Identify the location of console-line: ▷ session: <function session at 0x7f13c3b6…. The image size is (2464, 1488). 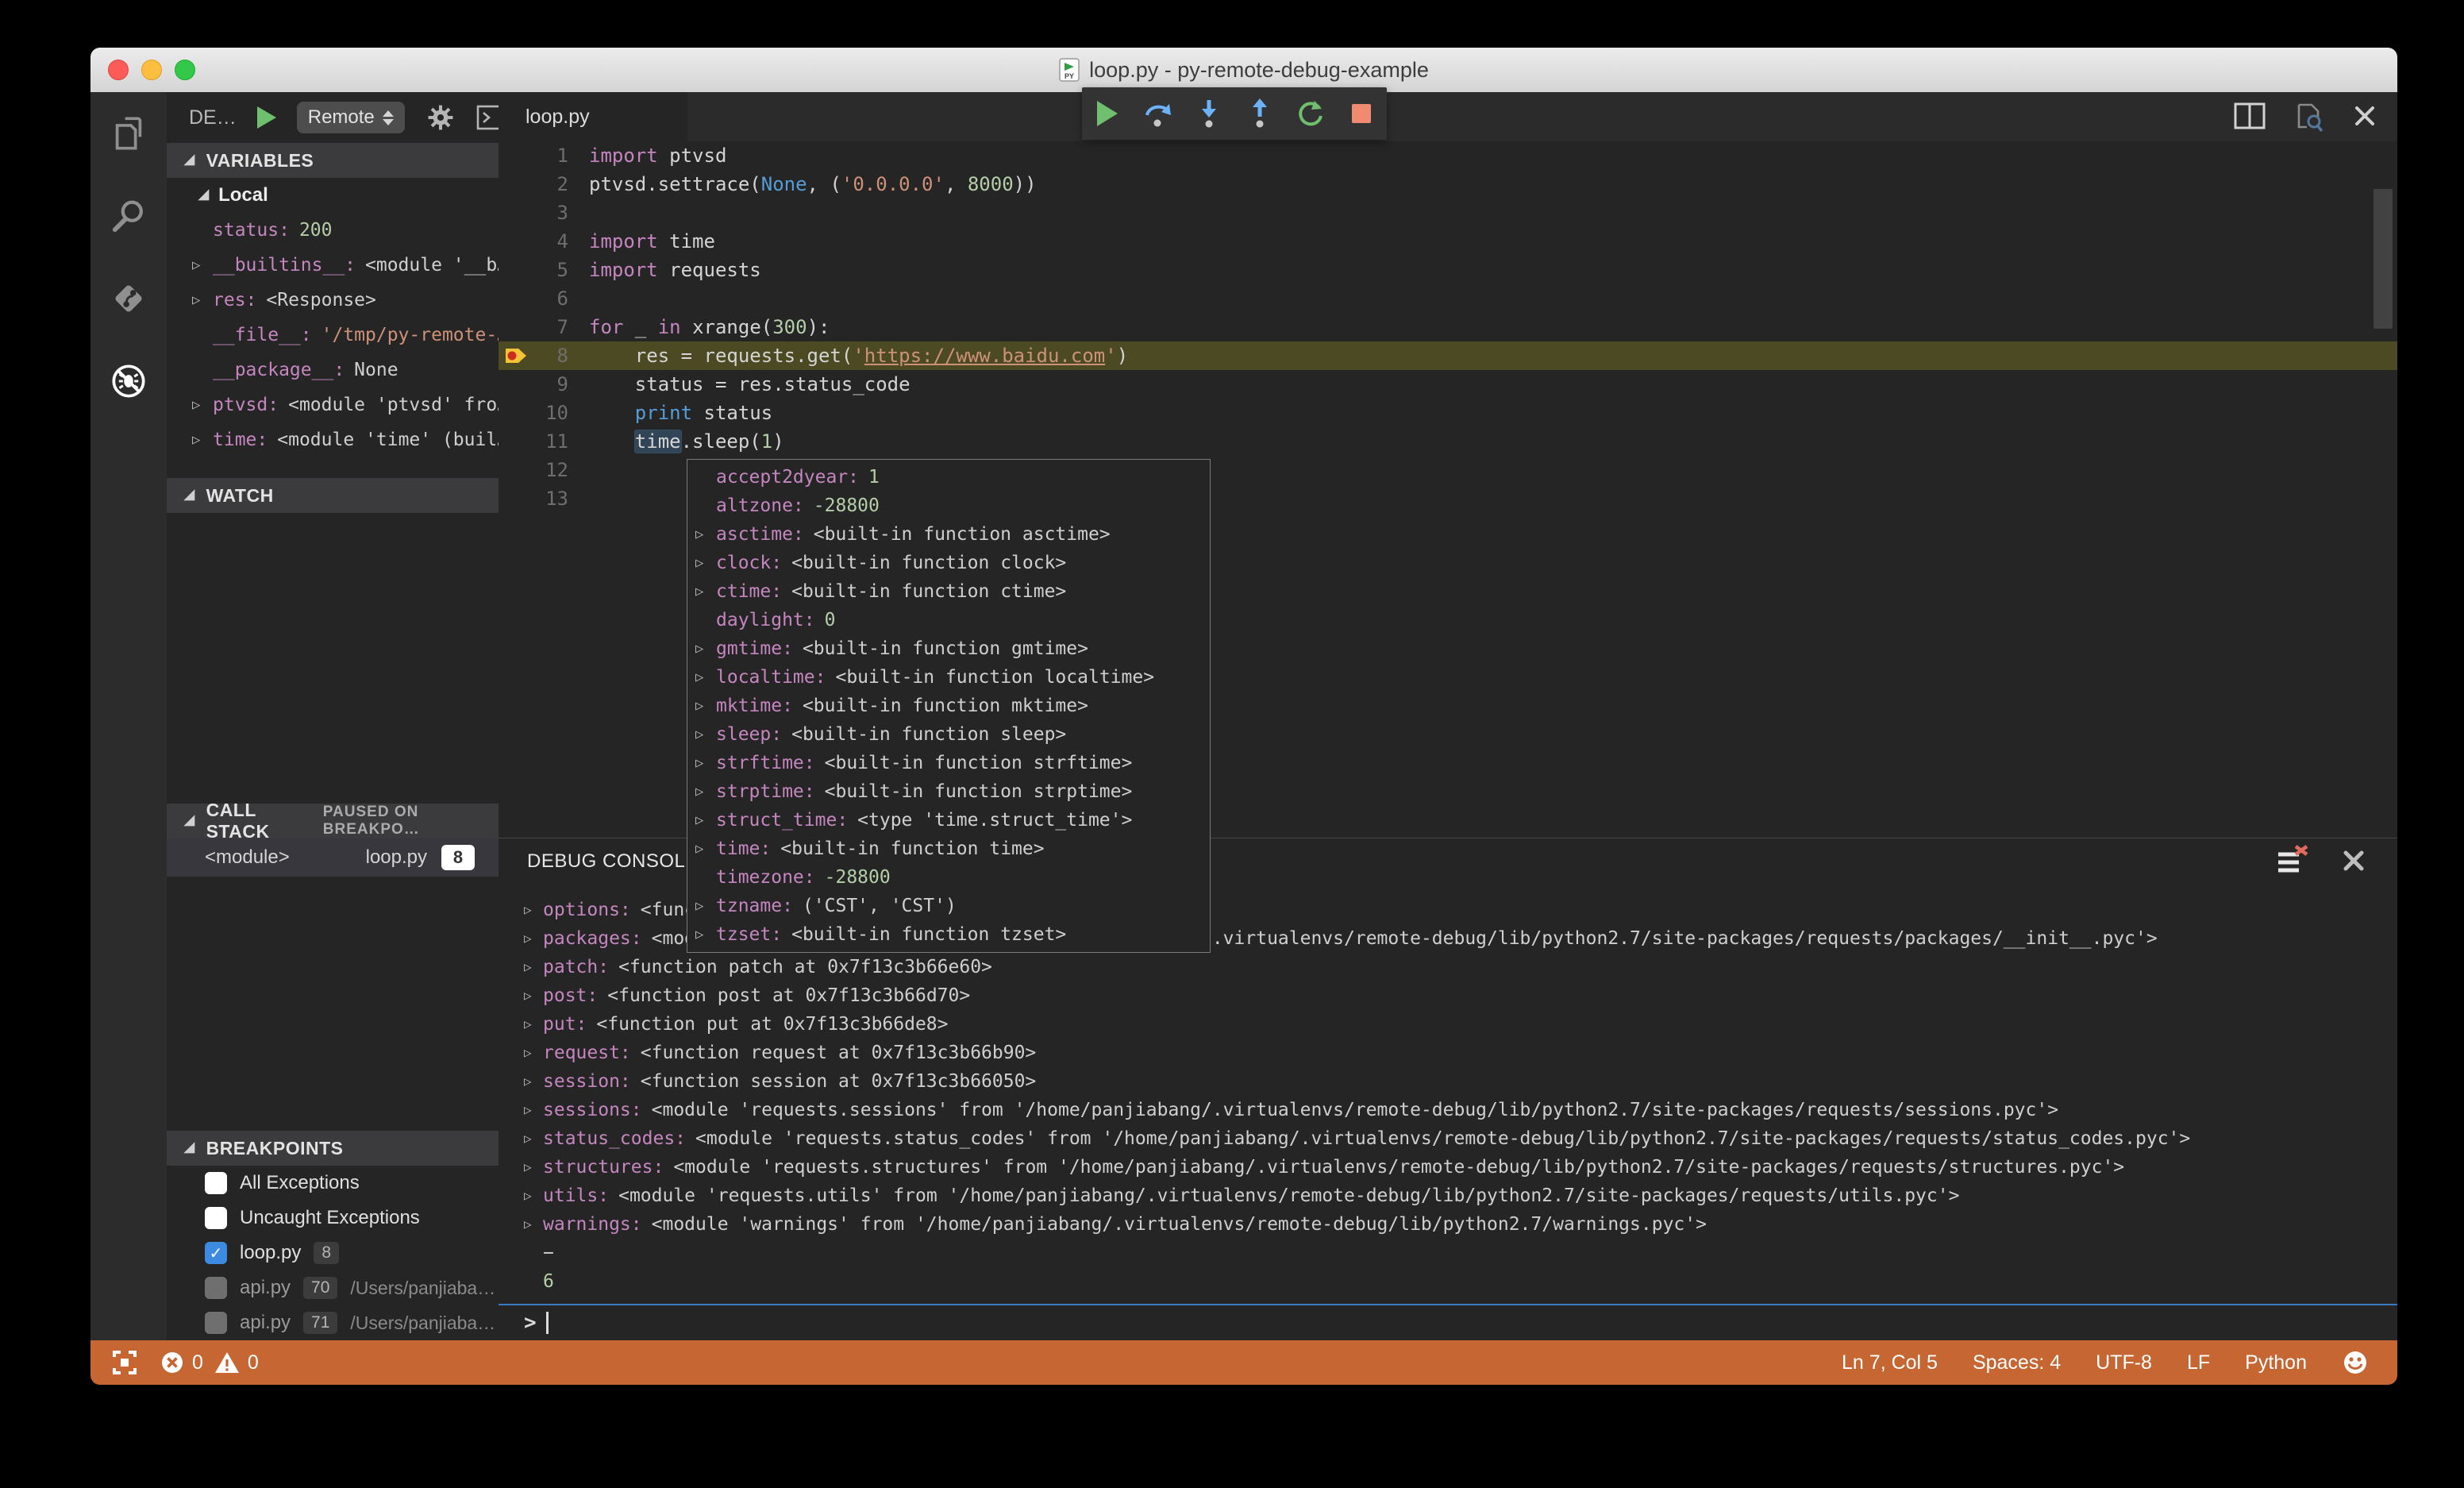
(1448, 1081).